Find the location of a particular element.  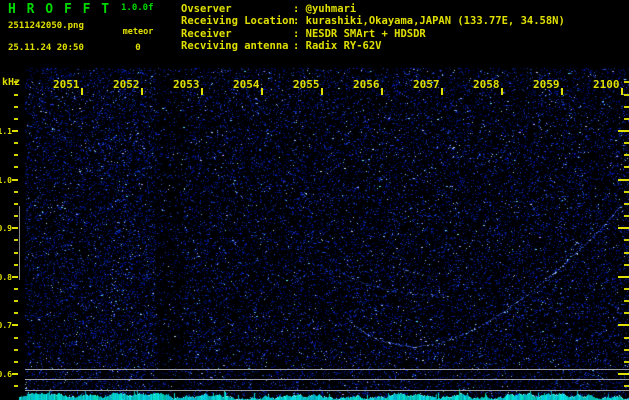

x-axis-label: 2058 is located at coordinates (486, 84).